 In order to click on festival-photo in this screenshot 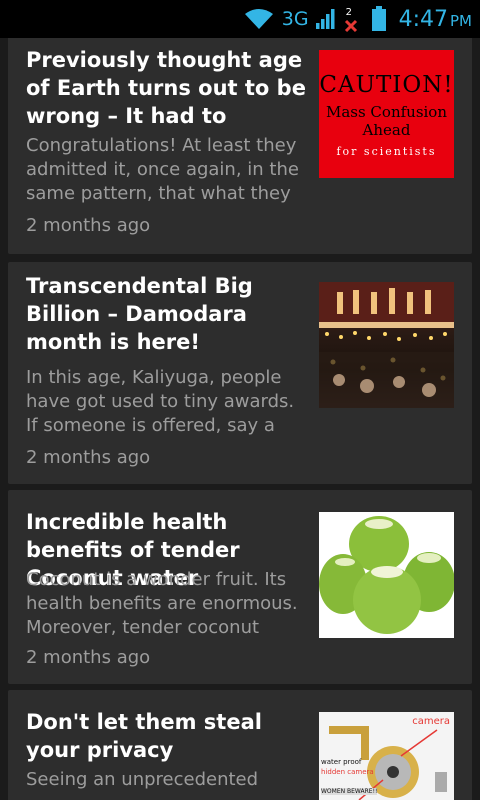, I will do `click(386, 345)`.